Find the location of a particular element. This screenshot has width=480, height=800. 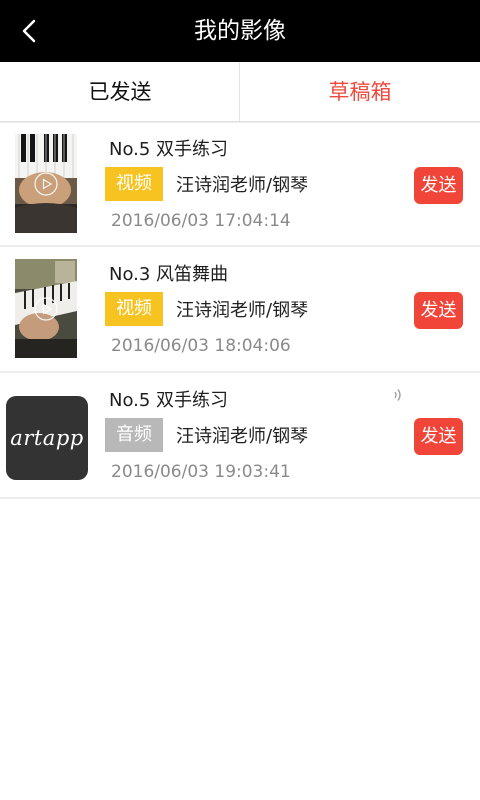

tab-bar: 已发送 草稿箱 is located at coordinates (240, 92).